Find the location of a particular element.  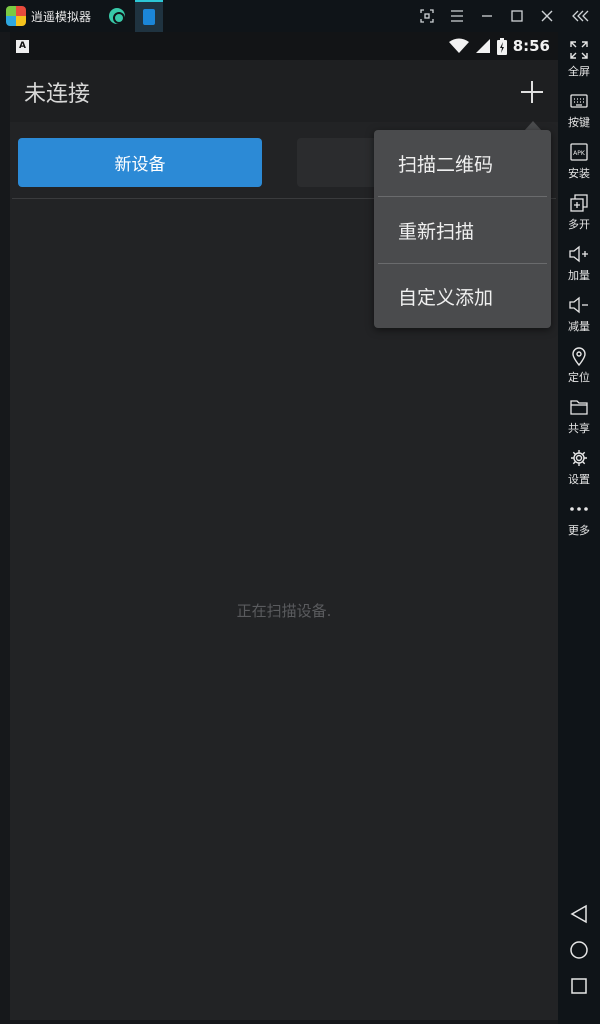

apk-badge-text: APK is located at coordinates (579, 153).